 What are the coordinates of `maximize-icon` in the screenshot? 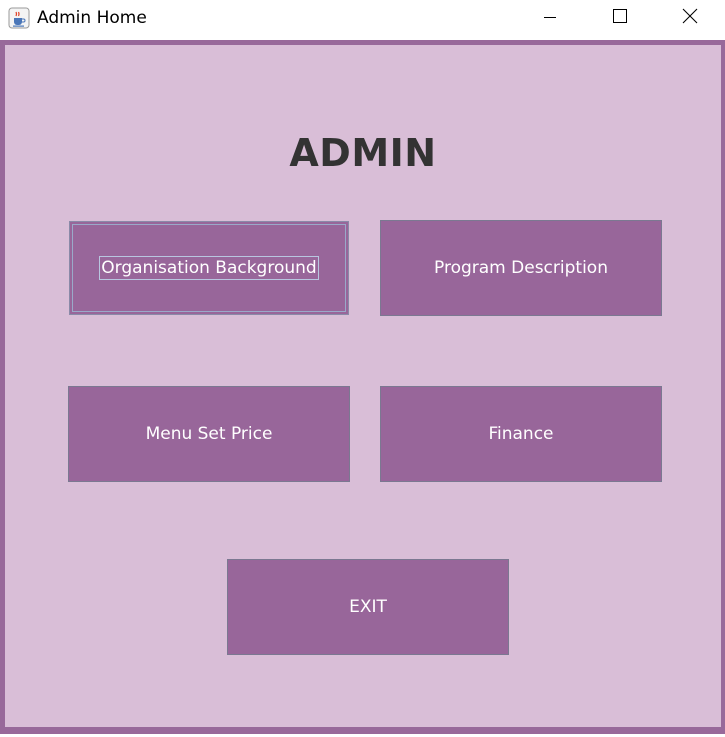 It's located at (620, 18).